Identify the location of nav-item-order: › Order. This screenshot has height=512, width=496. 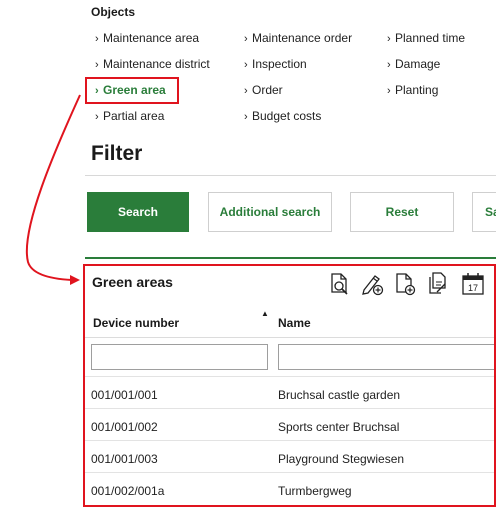
(263, 90).